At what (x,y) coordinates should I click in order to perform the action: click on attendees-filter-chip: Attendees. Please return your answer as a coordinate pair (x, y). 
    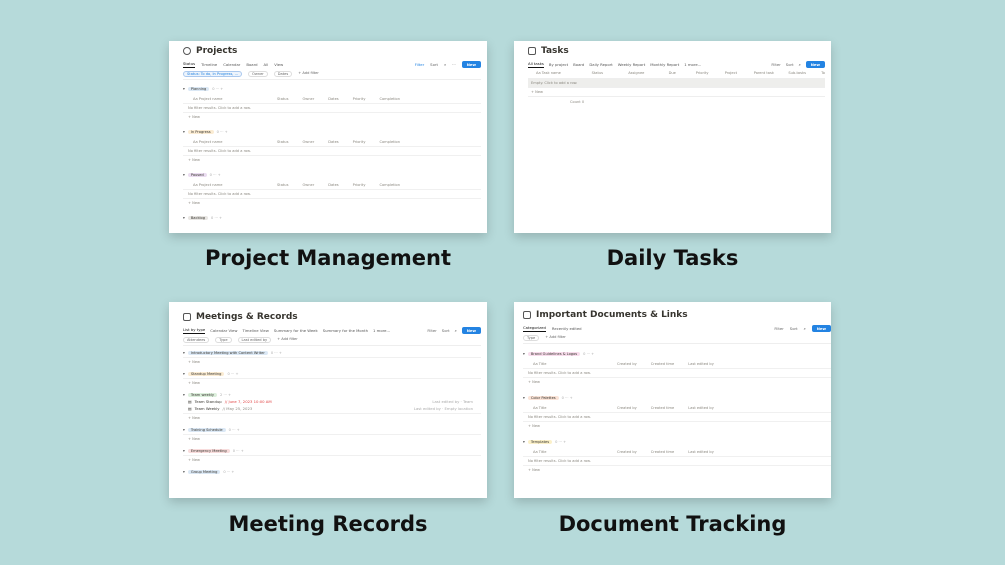
    Looking at the image, I should click on (196, 340).